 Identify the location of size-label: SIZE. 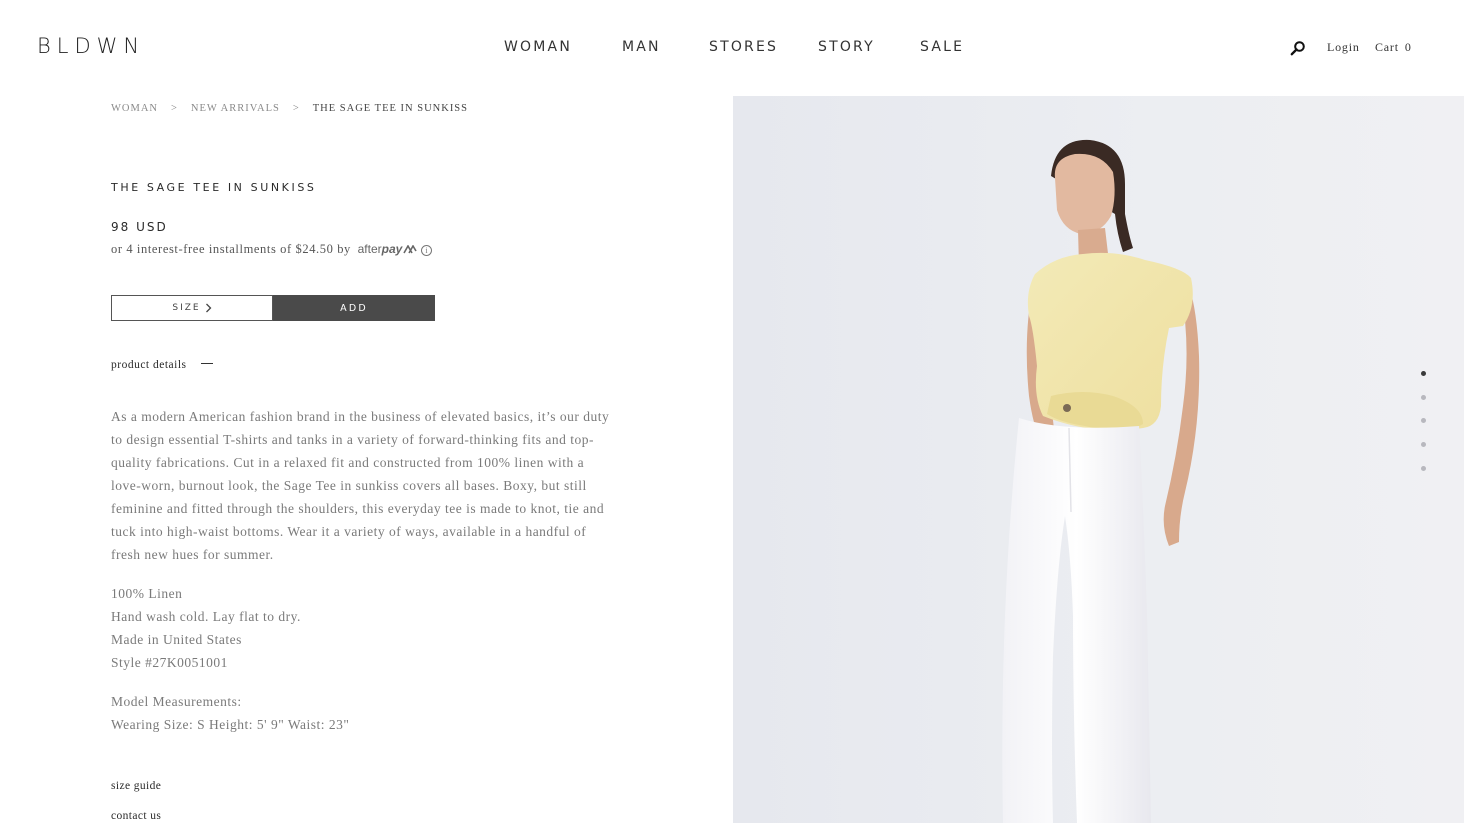
(186, 308).